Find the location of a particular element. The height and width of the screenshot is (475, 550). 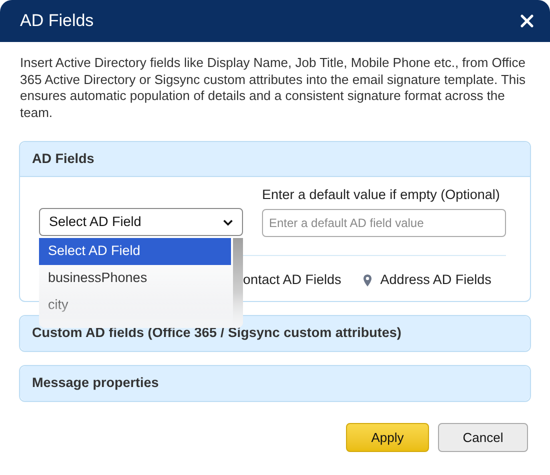

accordion-header: Message properties is located at coordinates (275, 383).